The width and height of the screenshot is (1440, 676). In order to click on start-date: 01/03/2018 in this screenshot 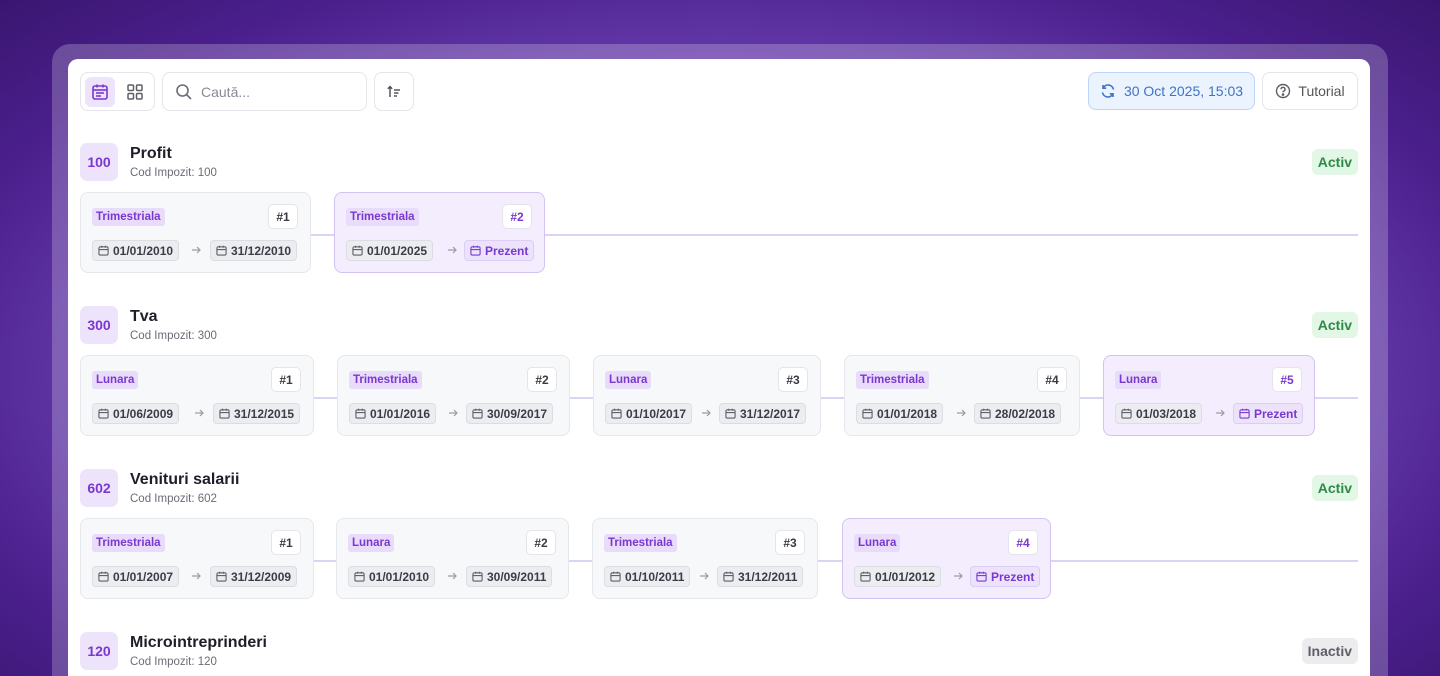, I will do `click(1159, 413)`.